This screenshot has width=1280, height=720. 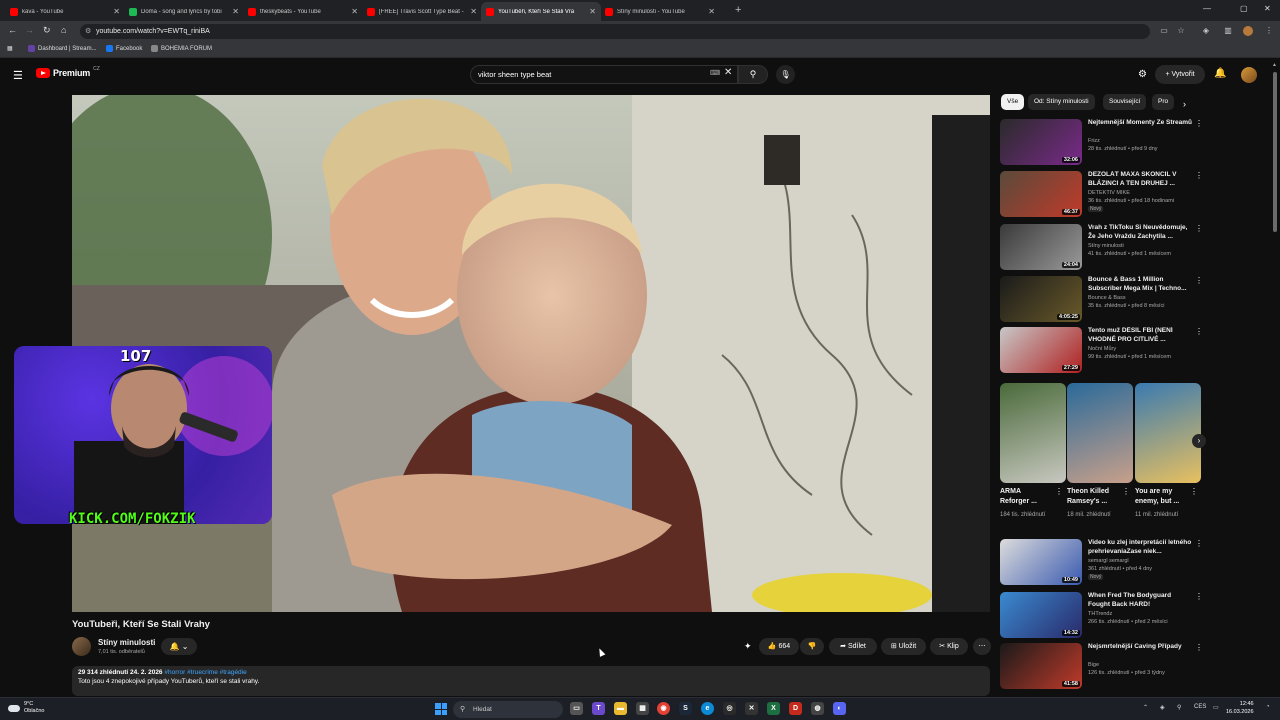 I want to click on magic-icon: ✦, so click(x=748, y=646).